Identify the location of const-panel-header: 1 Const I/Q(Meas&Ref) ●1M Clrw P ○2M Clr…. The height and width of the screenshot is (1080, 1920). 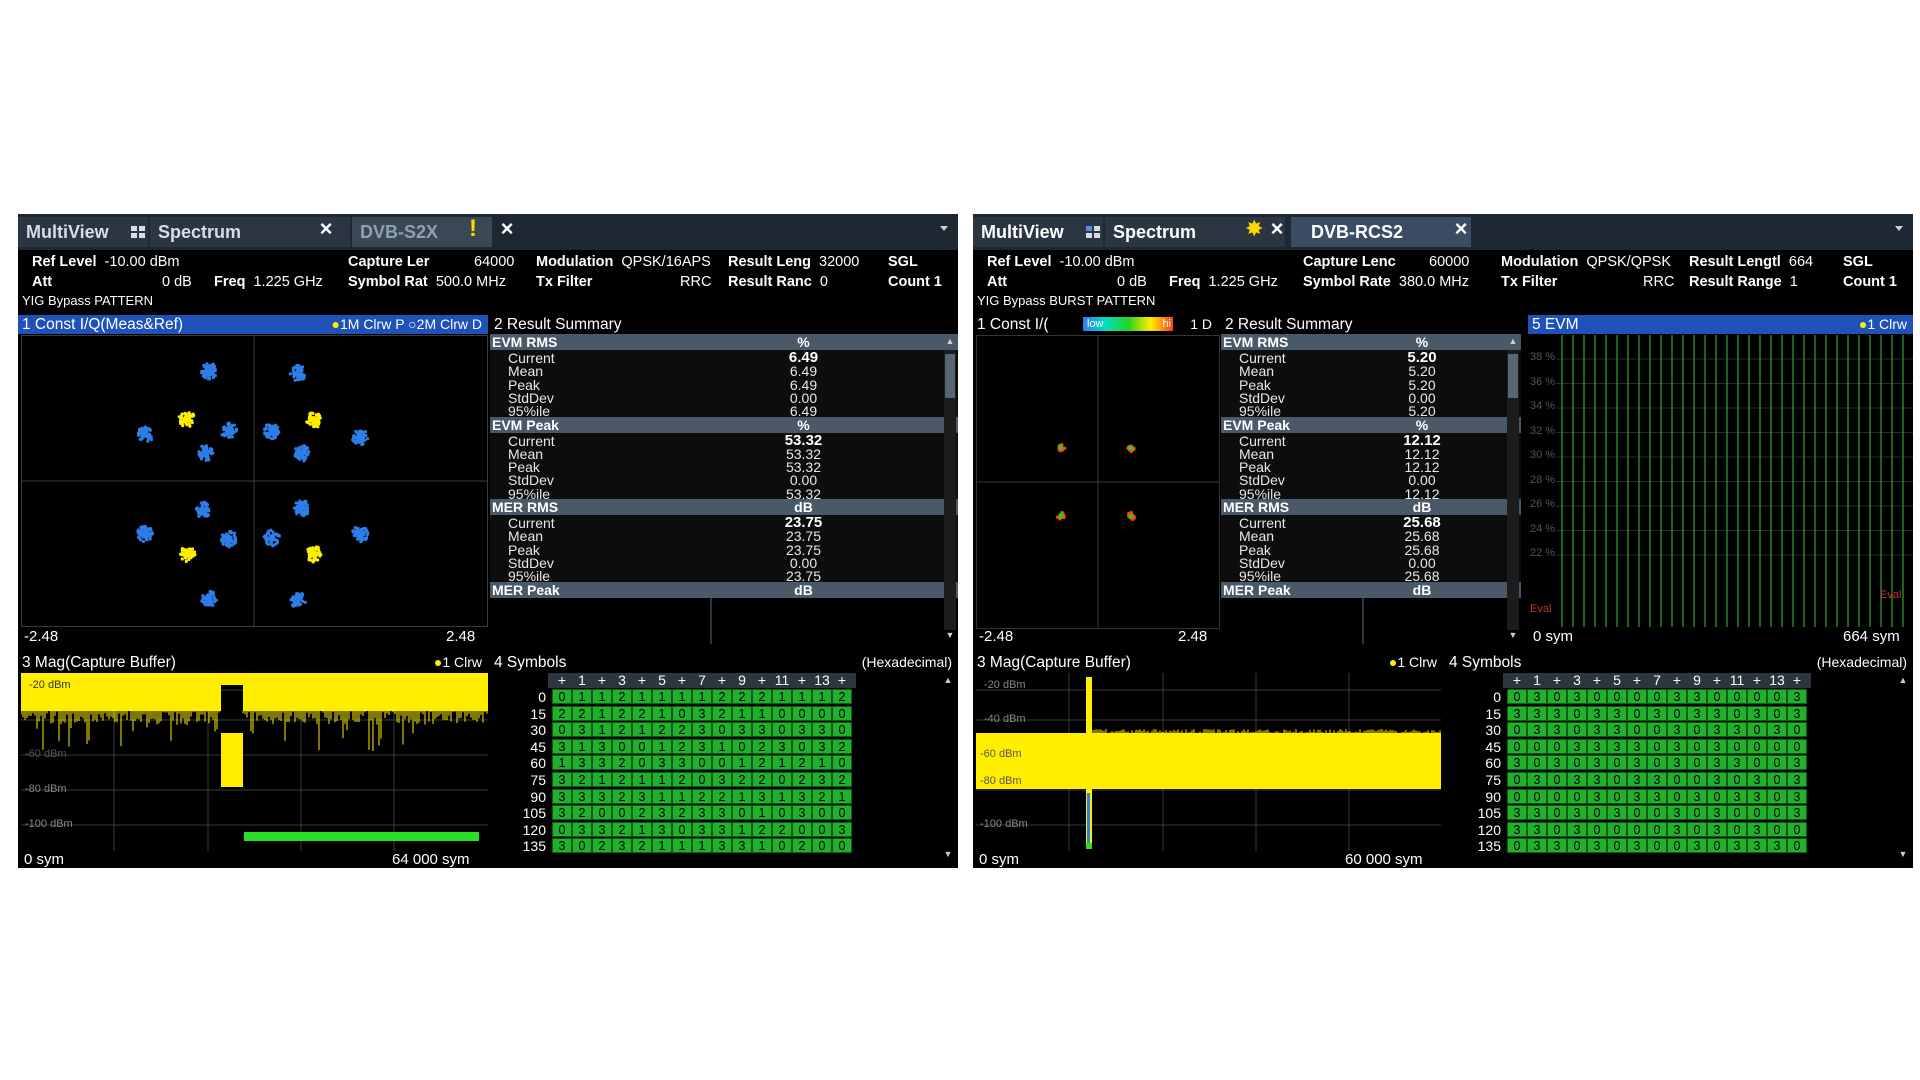
(253, 324).